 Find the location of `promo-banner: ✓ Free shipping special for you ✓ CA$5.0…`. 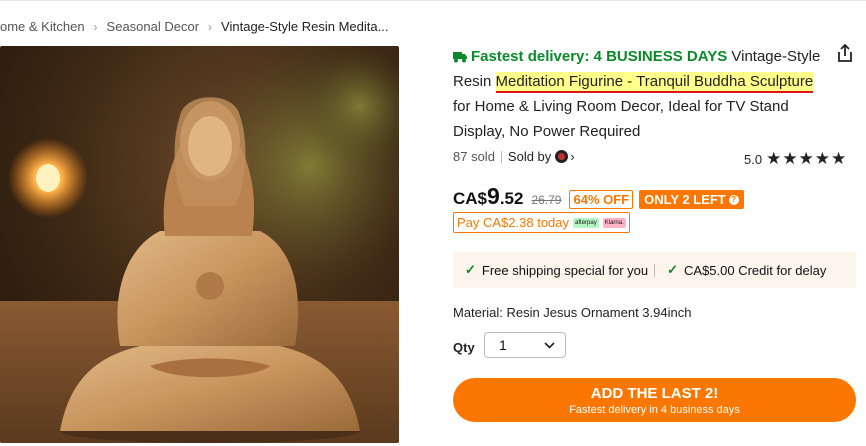

promo-banner: ✓ Free shipping special for you ✓ CA$5.0… is located at coordinates (654, 270).